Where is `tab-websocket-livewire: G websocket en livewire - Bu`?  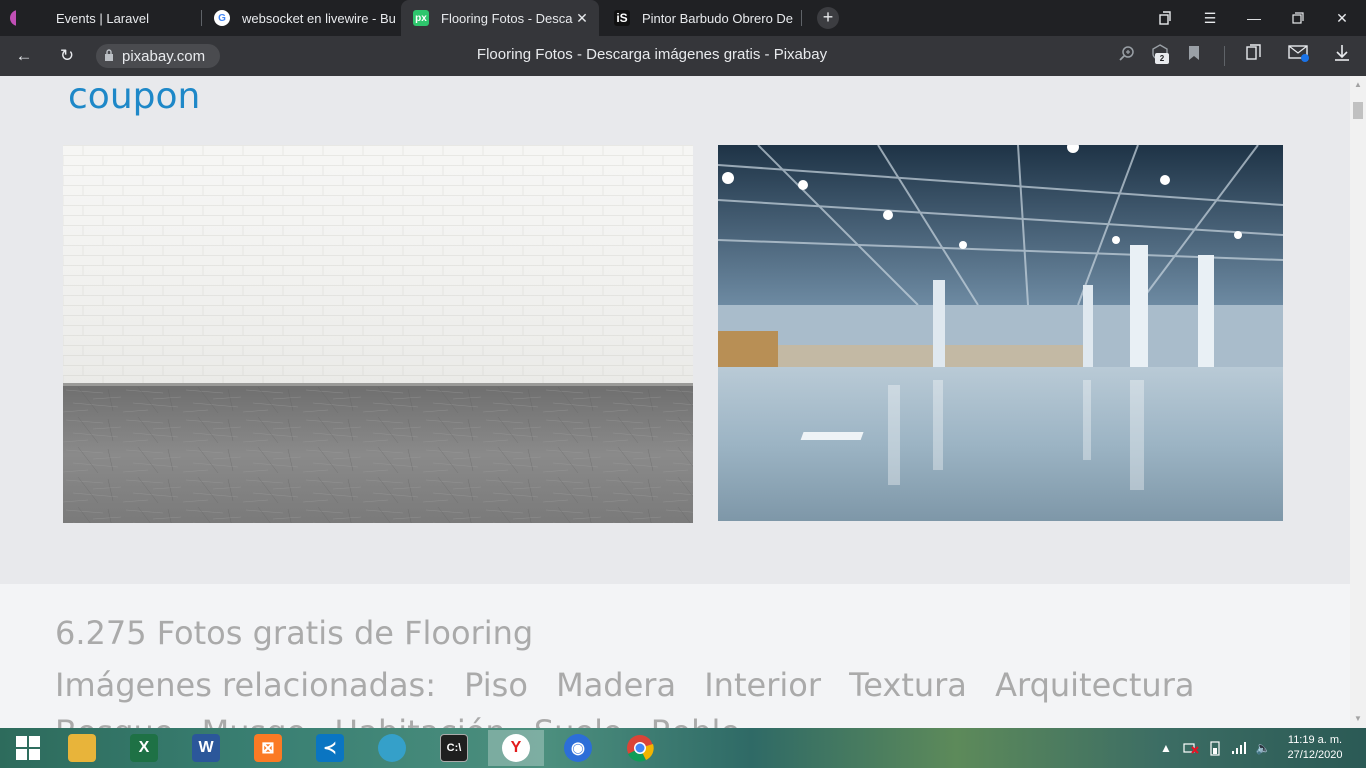 tab-websocket-livewire: G websocket en livewire - Bu is located at coordinates (300, 18).